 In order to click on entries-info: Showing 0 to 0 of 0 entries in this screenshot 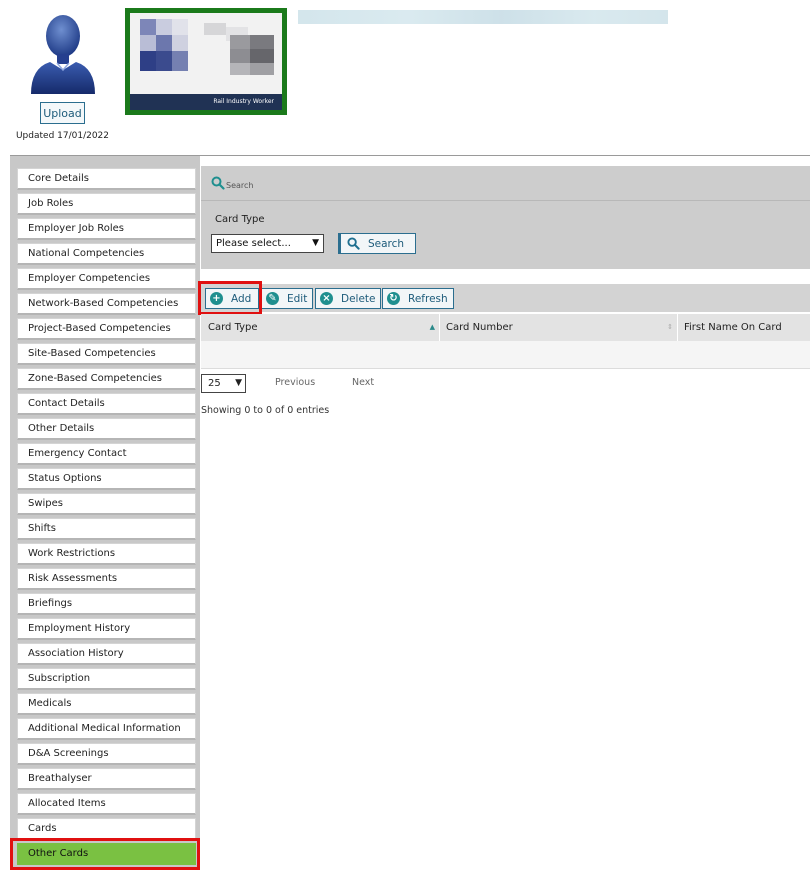, I will do `click(265, 410)`.